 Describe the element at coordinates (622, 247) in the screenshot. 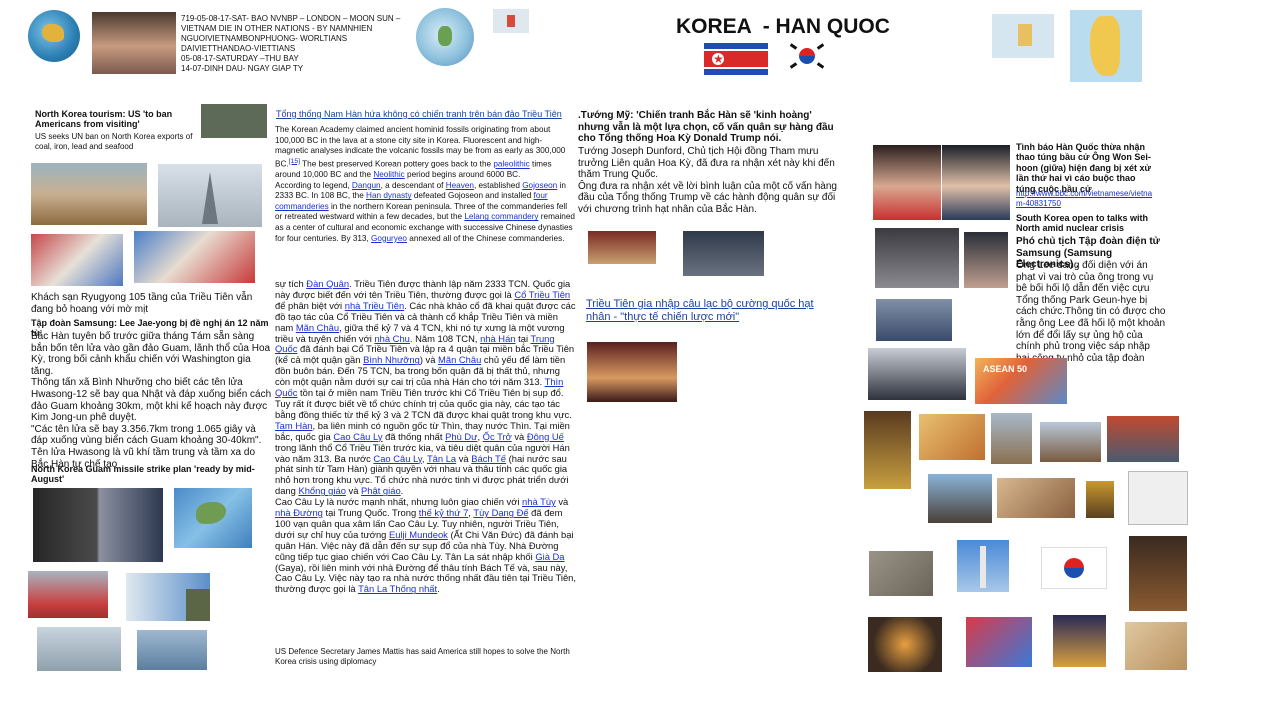

I see `photo-nk-meeting` at that location.